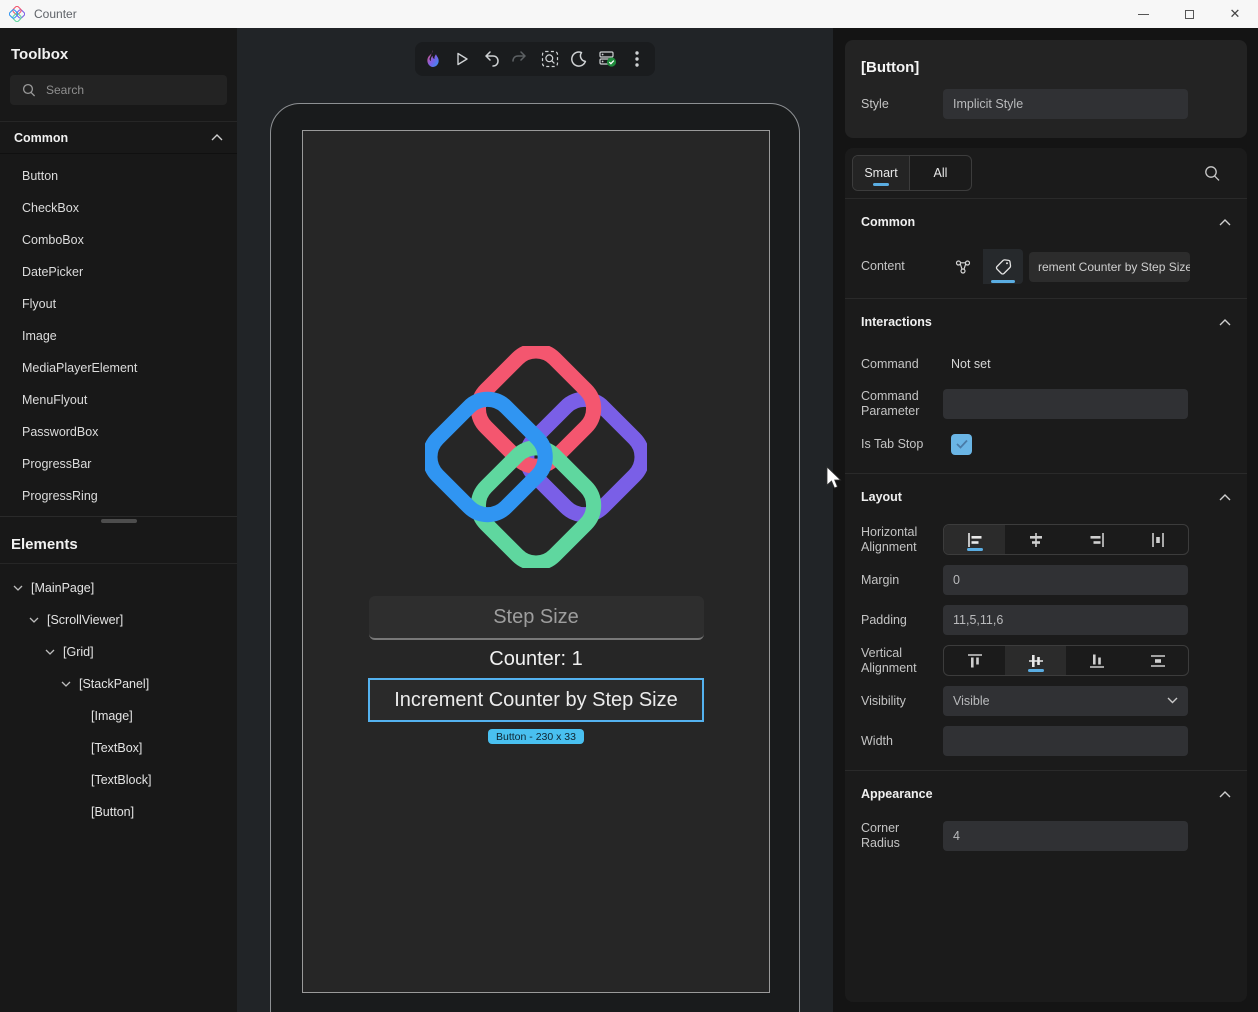 This screenshot has height=1012, width=1258. I want to click on tag-icon, so click(1003, 267).